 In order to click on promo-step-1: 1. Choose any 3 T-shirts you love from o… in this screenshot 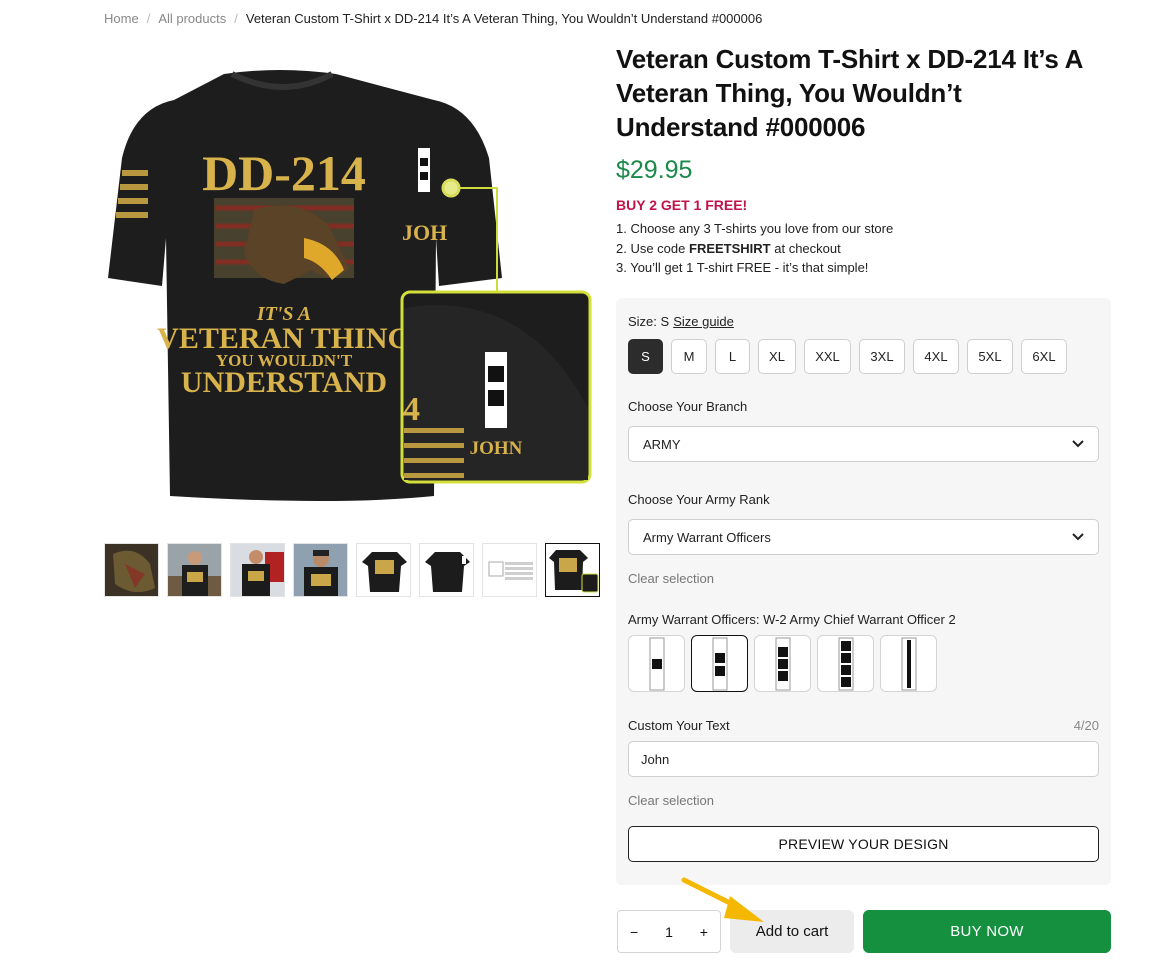, I will do `click(755, 228)`.